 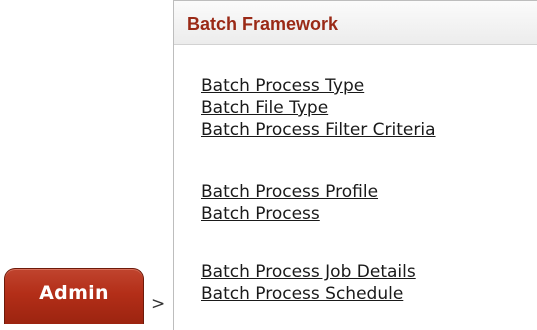 I want to click on admin-tab: Admin, so click(x=74, y=296).